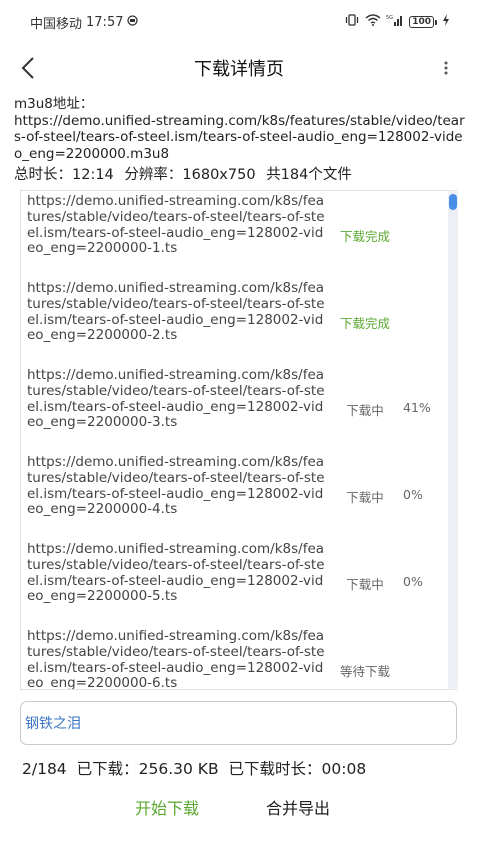  What do you see at coordinates (446, 22) in the screenshot?
I see `charging-icon` at bounding box center [446, 22].